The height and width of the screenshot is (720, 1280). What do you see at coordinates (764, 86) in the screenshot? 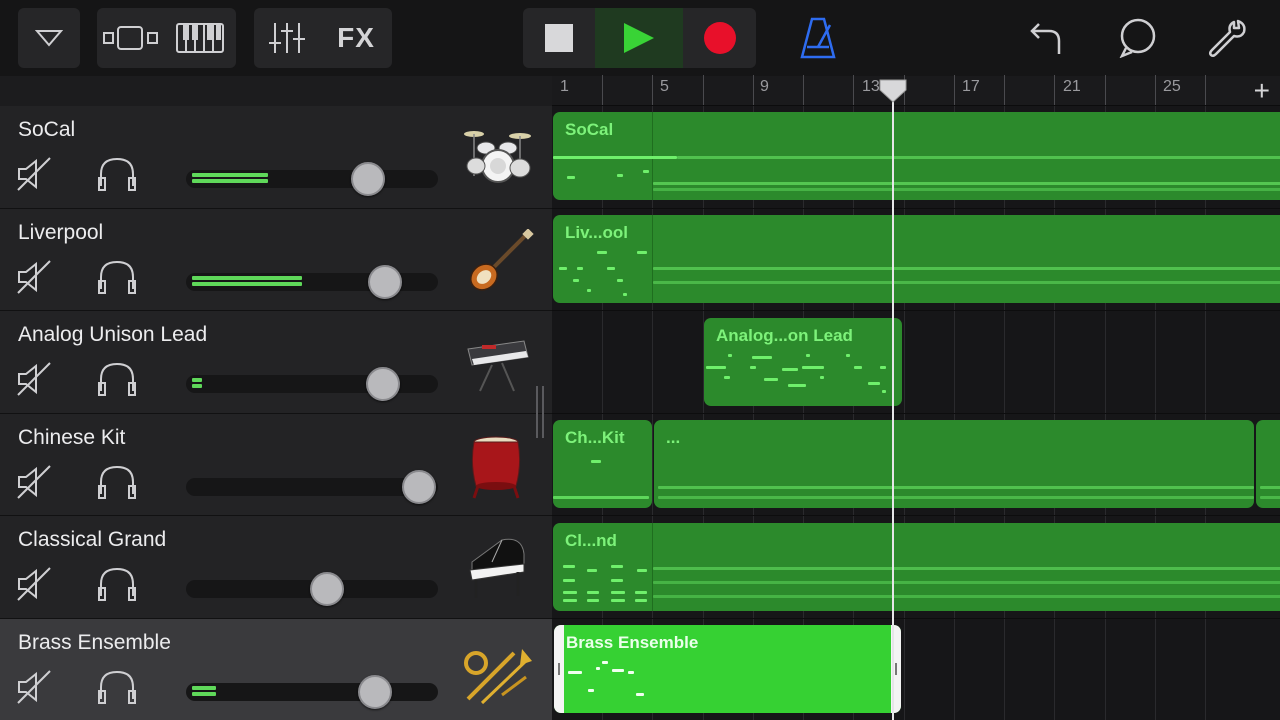
I see `ruler-bar-number: 9` at bounding box center [764, 86].